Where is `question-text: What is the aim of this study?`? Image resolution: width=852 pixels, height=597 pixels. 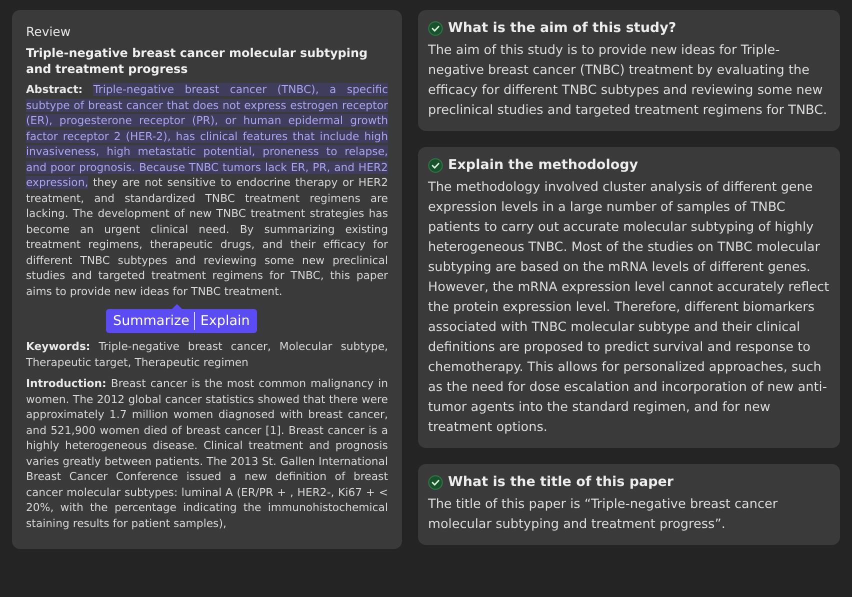 question-text: What is the aim of this study? is located at coordinates (562, 28).